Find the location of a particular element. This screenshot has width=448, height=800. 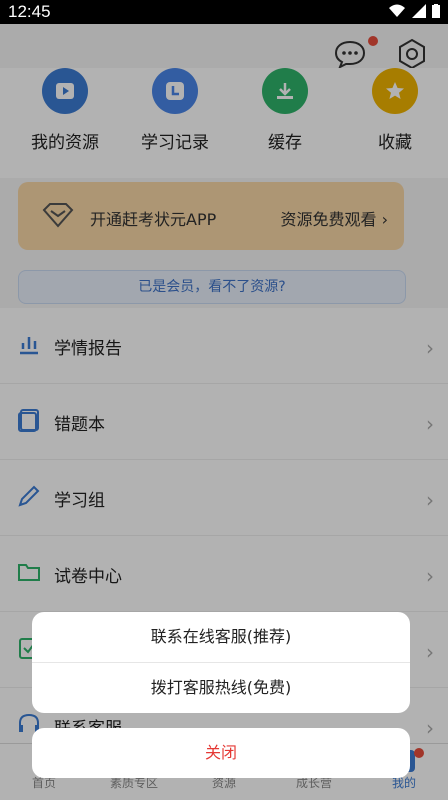

status-time: 12:45 is located at coordinates (29, 11).